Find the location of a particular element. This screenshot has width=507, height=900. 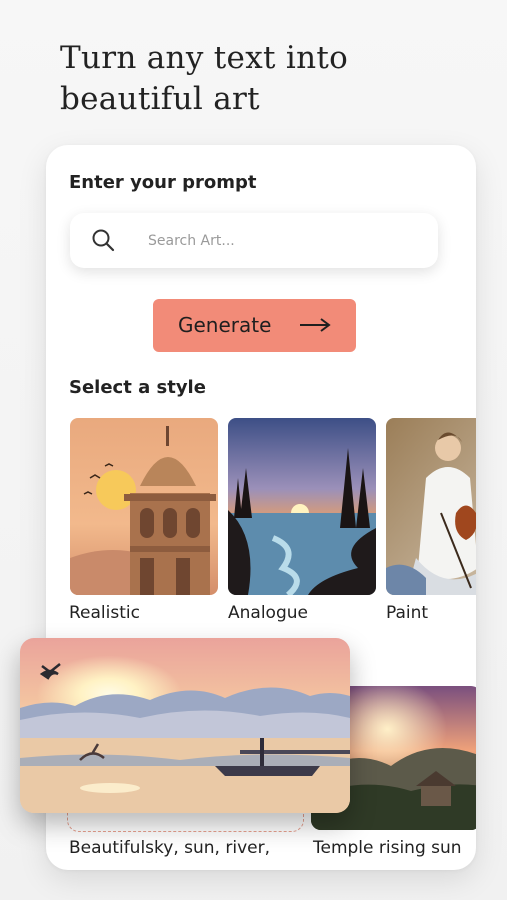

realistic-palace-image is located at coordinates (144, 506).